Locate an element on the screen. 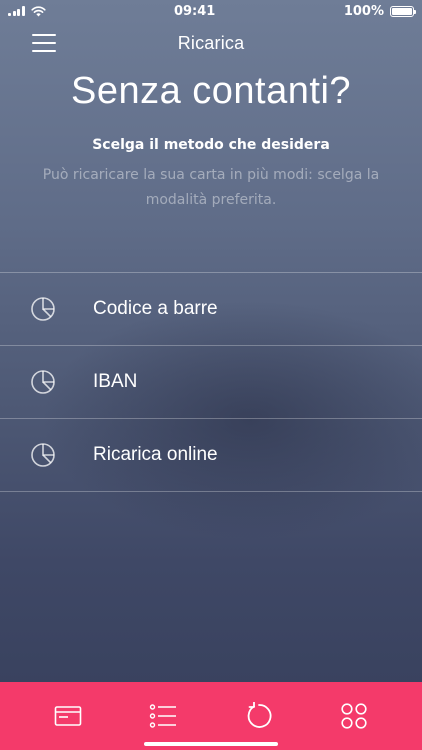  nav-bar: Ricarica is located at coordinates (211, 43).